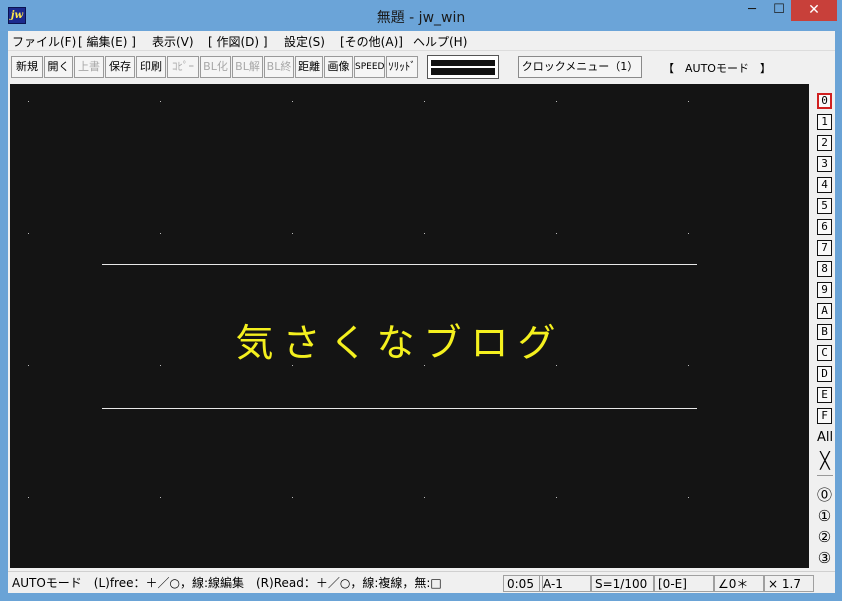 This screenshot has width=842, height=601. I want to click on layer-button-e: E, so click(824, 395).